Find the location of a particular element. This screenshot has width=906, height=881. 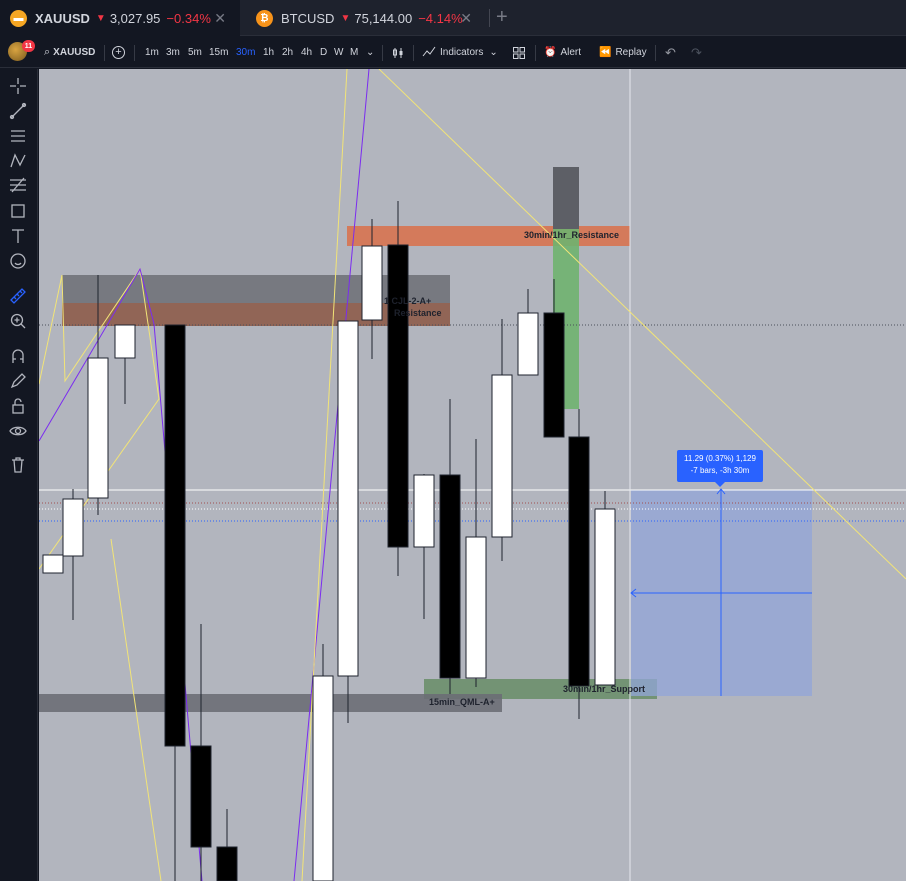

timeframe-1h: 1h is located at coordinates (268, 52).